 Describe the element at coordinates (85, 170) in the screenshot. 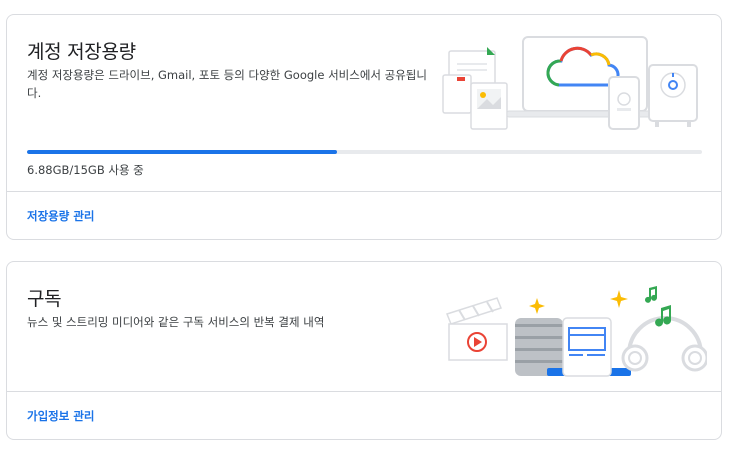

I see `storage-usage-text: 6.88GB/15GB 사용 중` at that location.